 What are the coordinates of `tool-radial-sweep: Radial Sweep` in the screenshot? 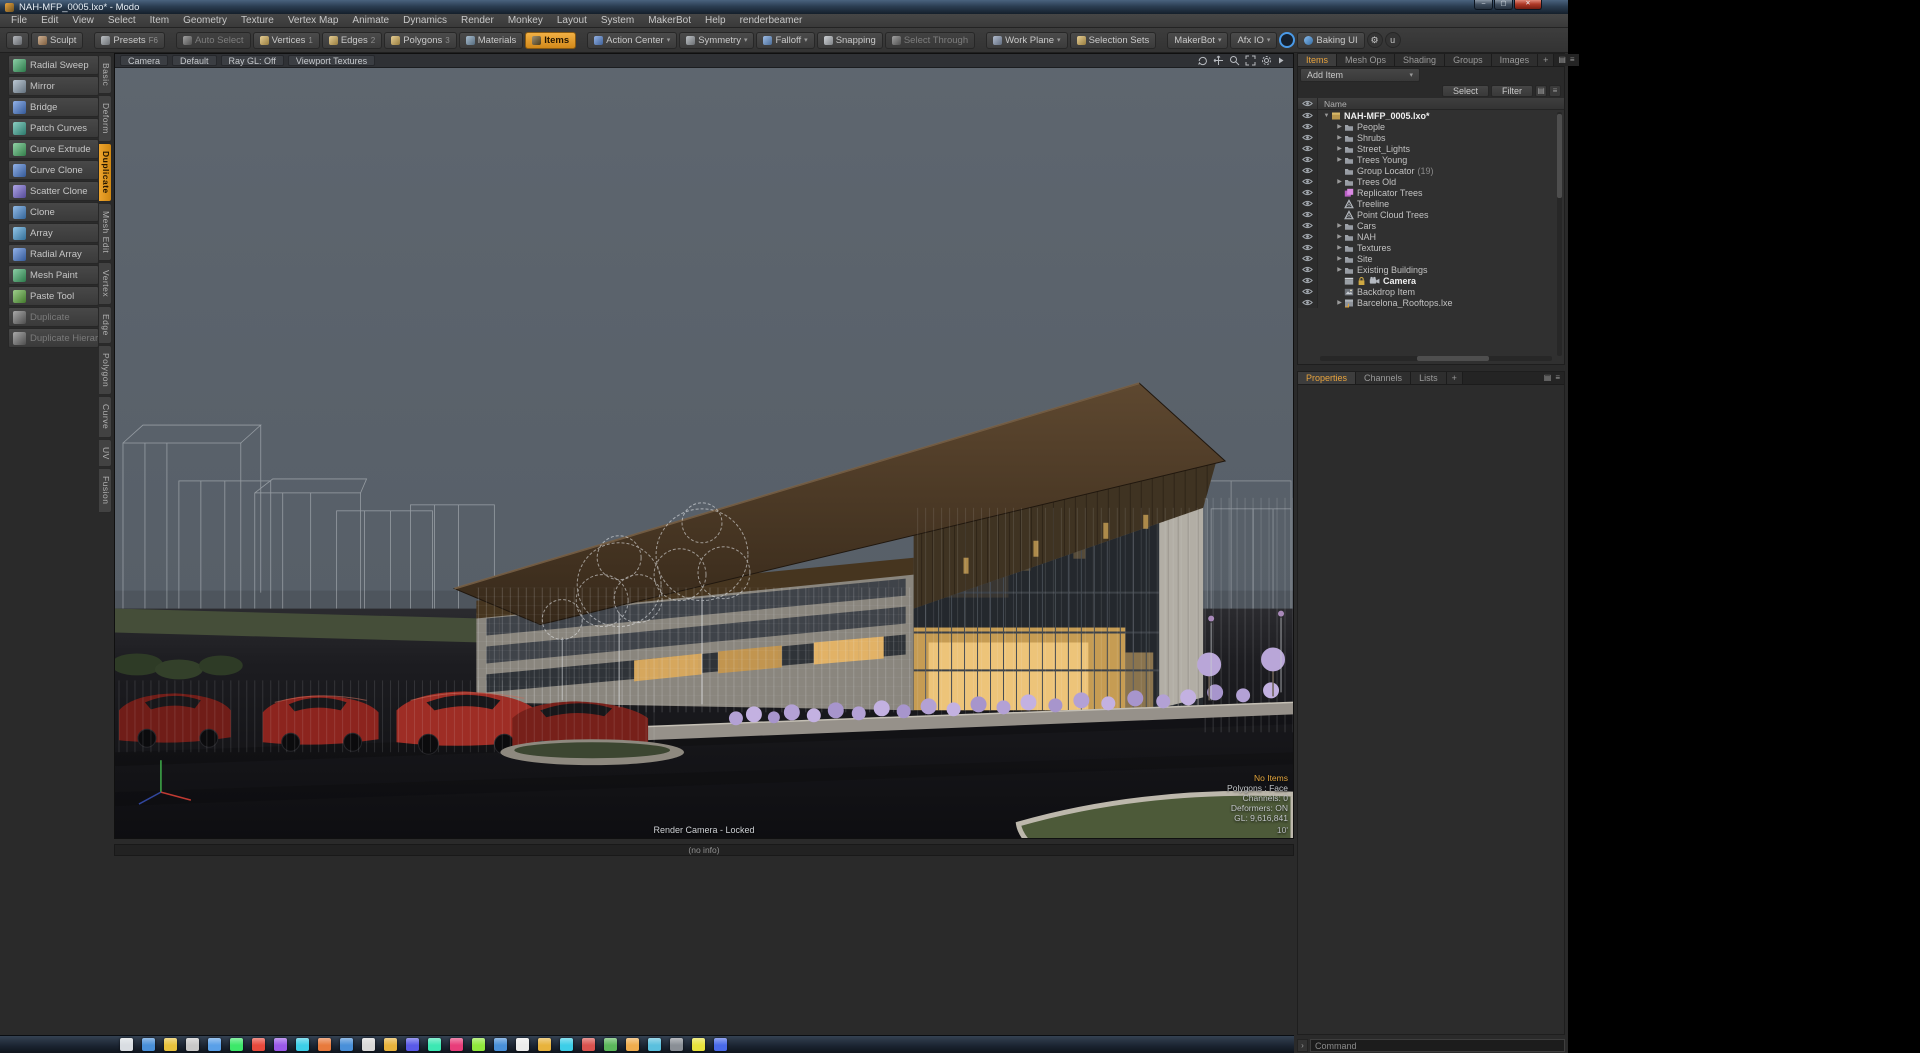 It's located at (53, 65).